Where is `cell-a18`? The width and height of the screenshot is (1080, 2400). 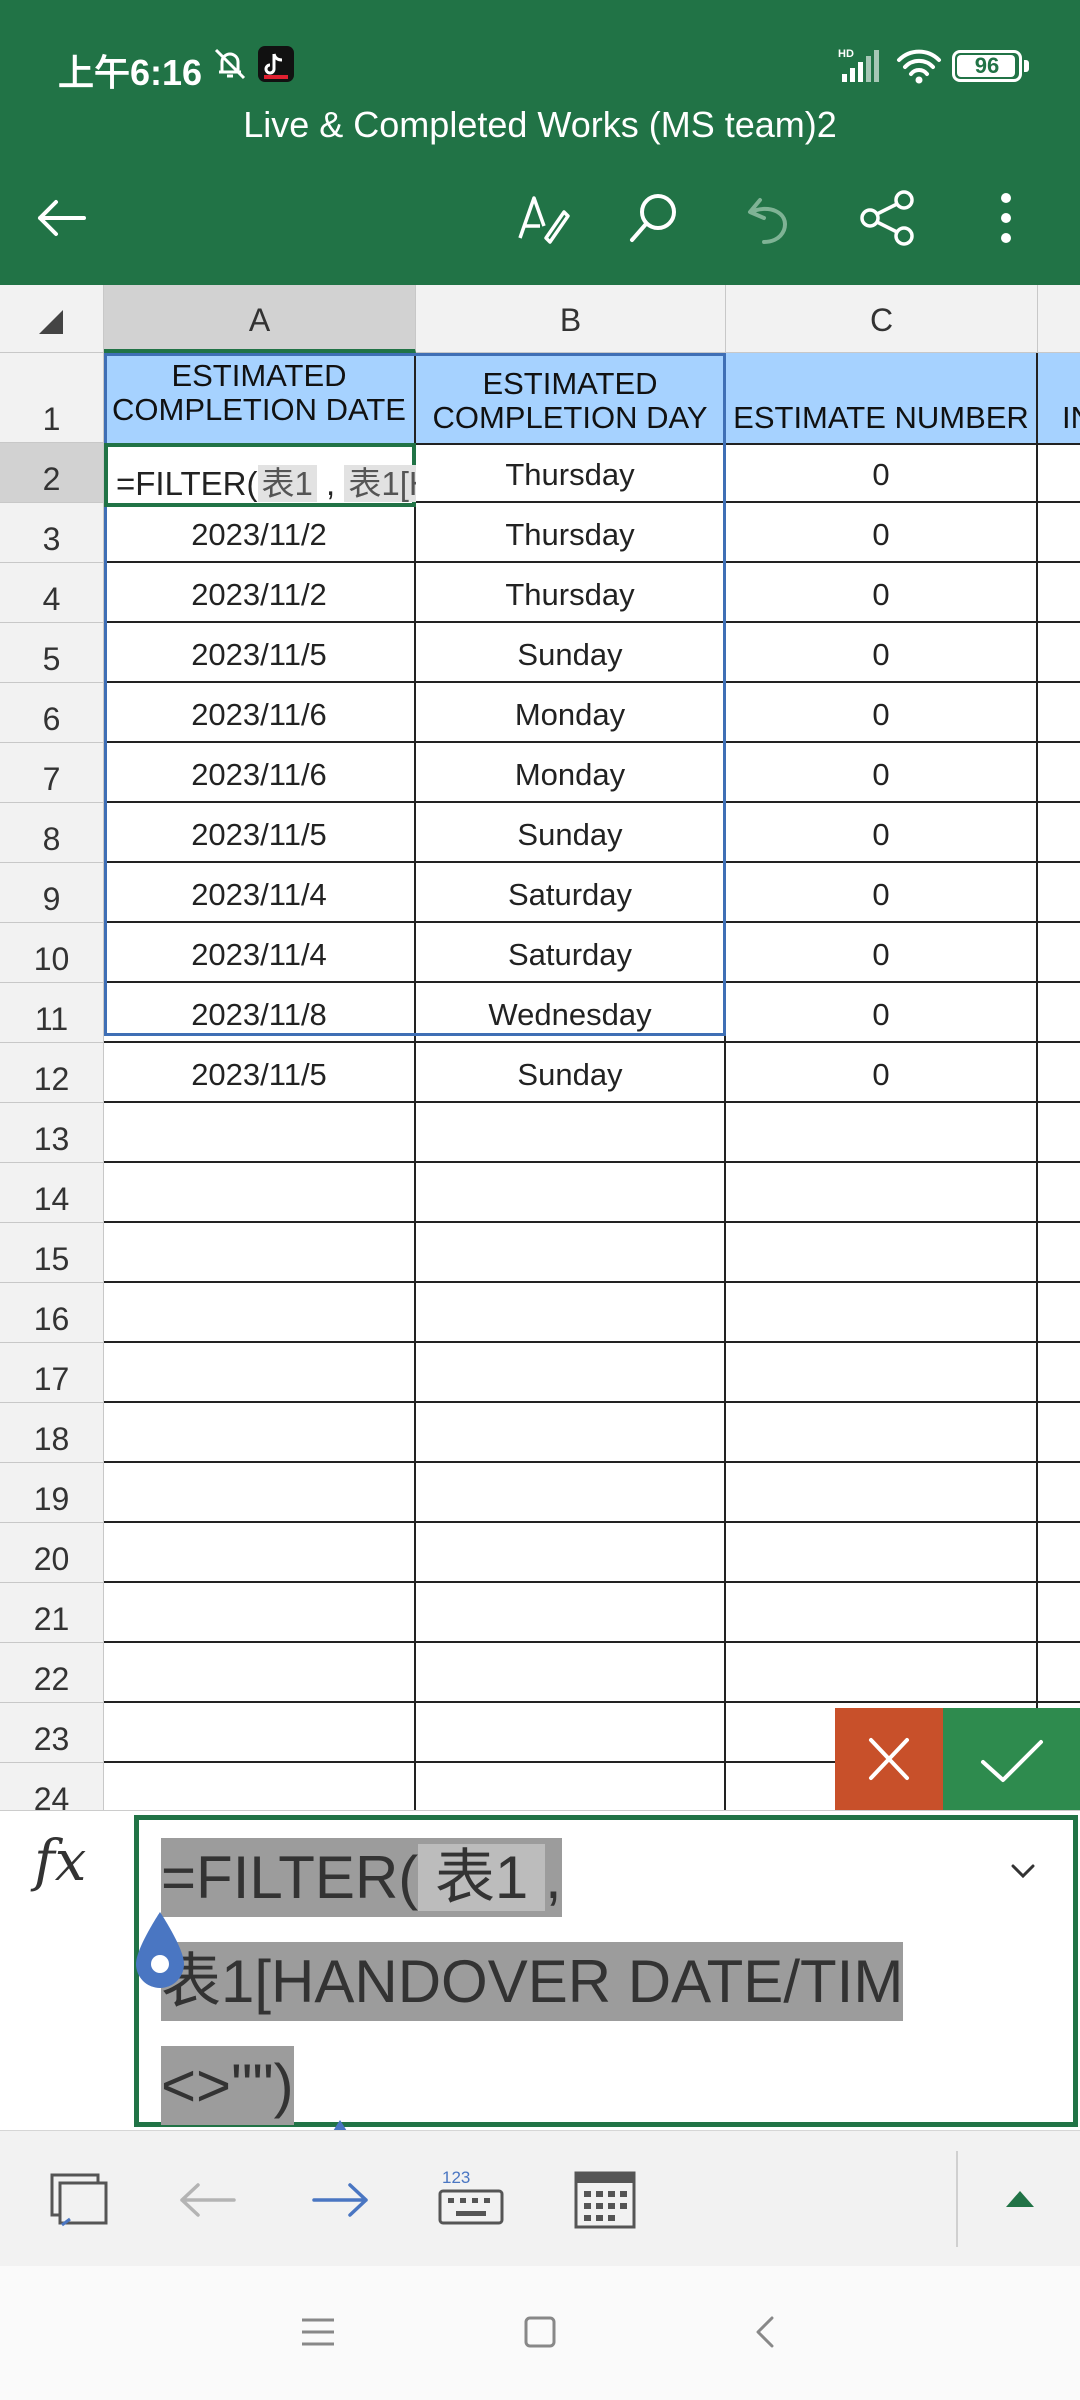
cell-a18 is located at coordinates (260, 1433).